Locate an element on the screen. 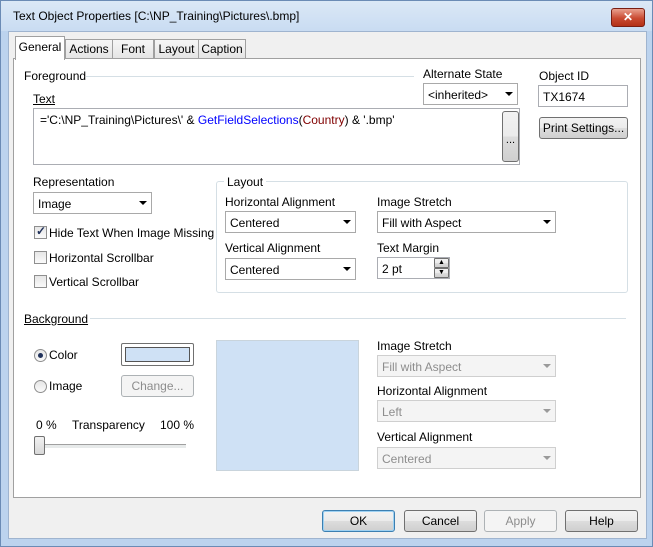 The width and height of the screenshot is (653, 547). tab-font: Font is located at coordinates (133, 49).